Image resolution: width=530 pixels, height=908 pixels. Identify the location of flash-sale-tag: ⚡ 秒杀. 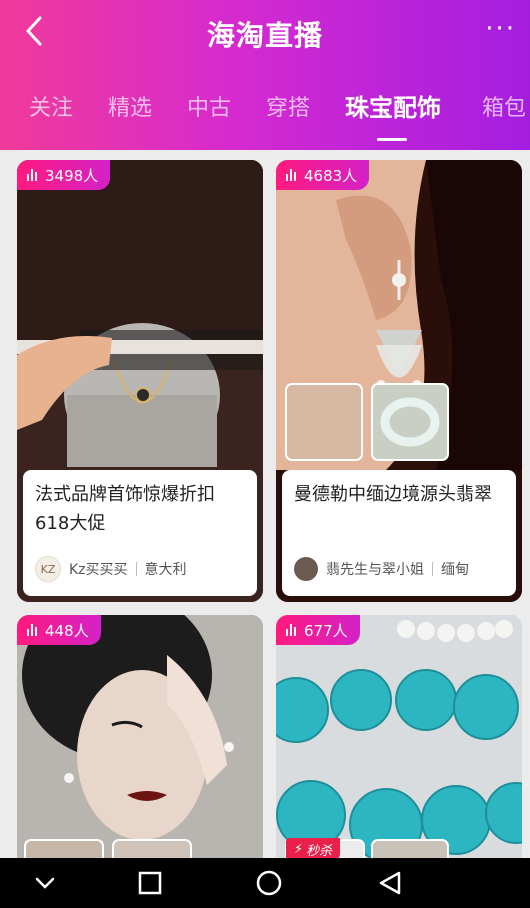
(313, 849).